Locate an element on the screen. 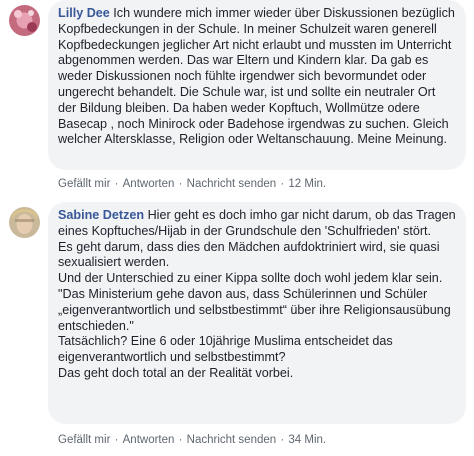  author-name: Lilly Dee is located at coordinates (84, 13).